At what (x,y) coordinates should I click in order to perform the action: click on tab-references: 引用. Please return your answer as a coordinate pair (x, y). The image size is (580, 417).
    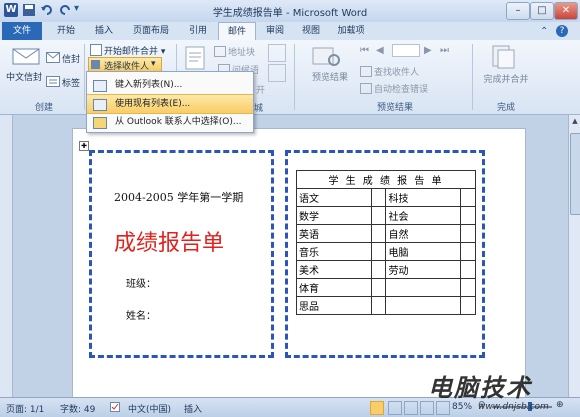
    Looking at the image, I should click on (198, 31).